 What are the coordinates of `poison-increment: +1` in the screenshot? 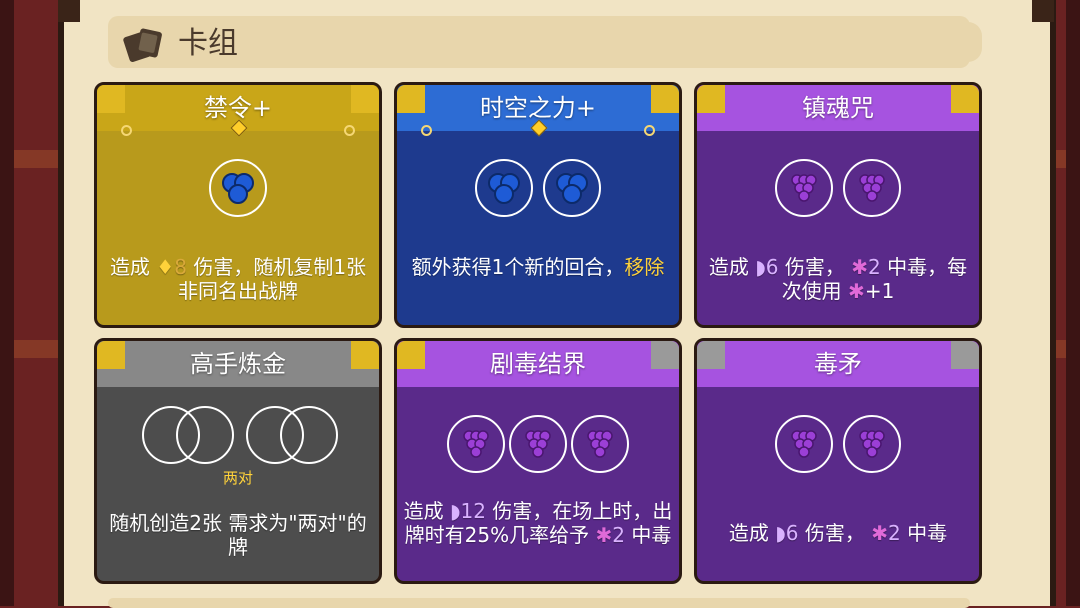 It's located at (879, 291).